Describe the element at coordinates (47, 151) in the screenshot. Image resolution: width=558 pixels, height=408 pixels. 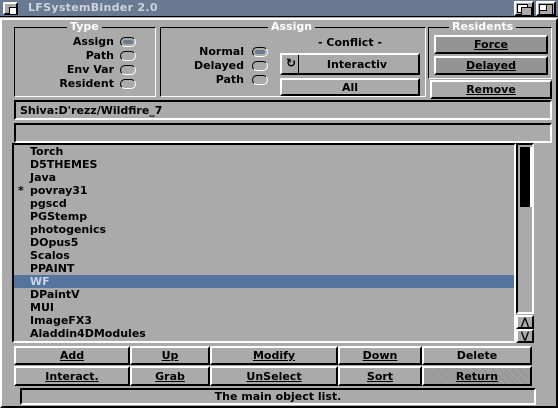
I see `list-item-name: Torch` at that location.